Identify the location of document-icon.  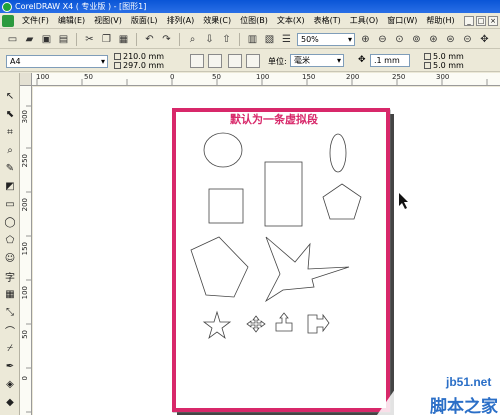
(8, 20).